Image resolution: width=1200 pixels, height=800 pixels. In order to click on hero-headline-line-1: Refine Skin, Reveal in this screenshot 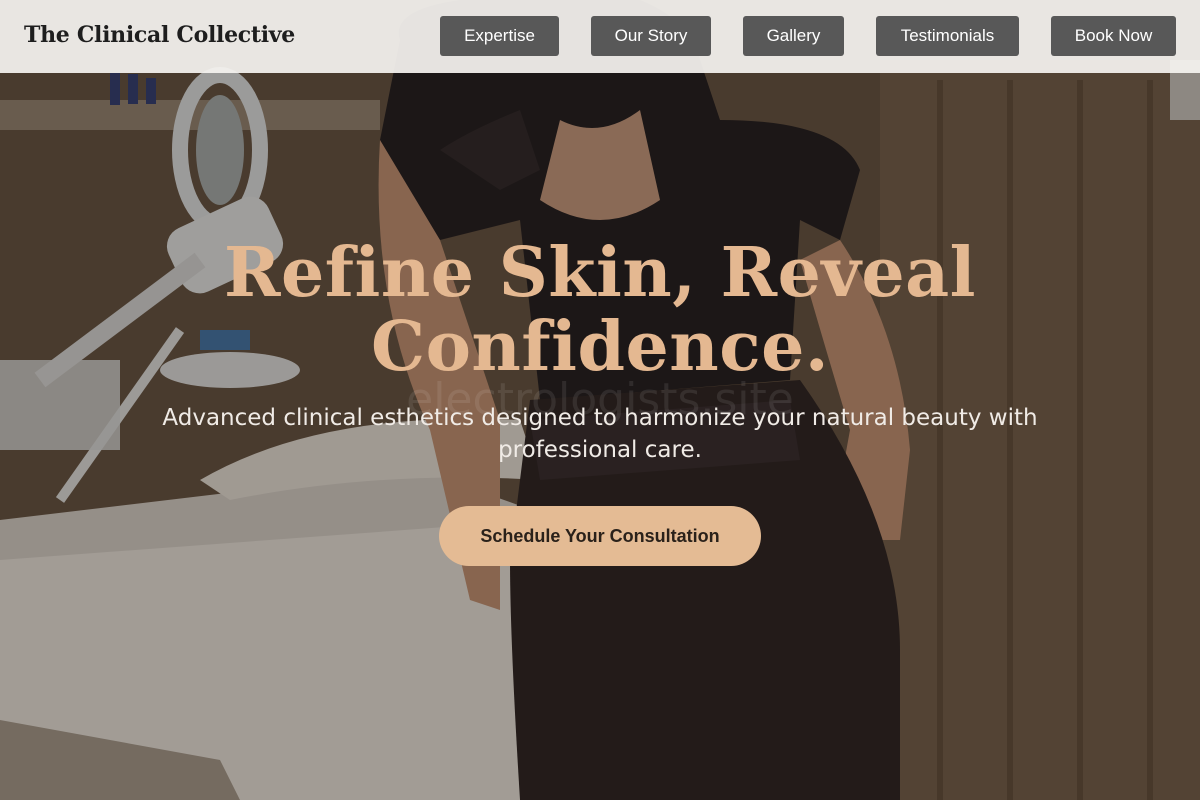, I will do `click(600, 273)`.